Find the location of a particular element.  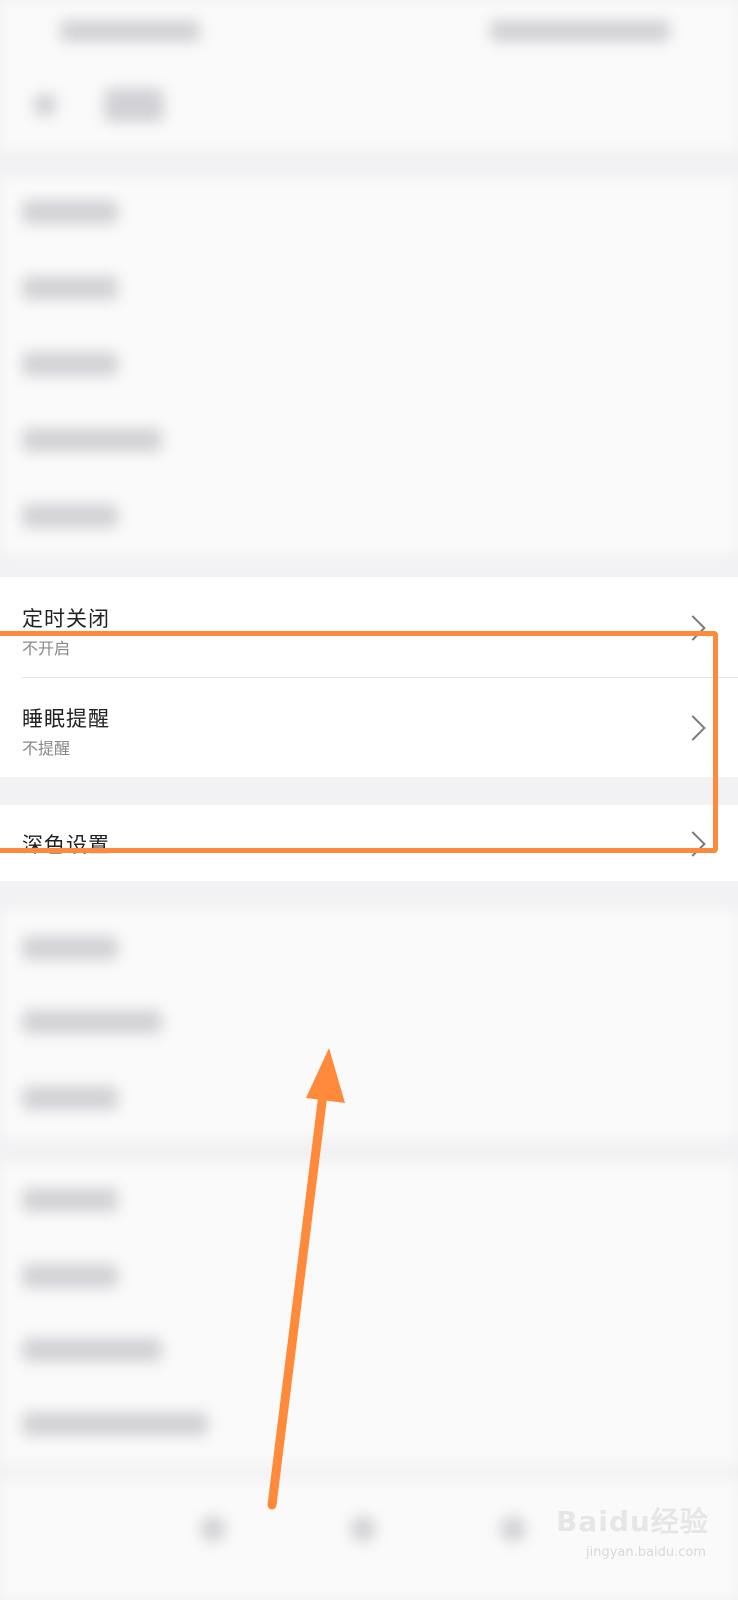

status-bar-left-blur is located at coordinates (130, 31).